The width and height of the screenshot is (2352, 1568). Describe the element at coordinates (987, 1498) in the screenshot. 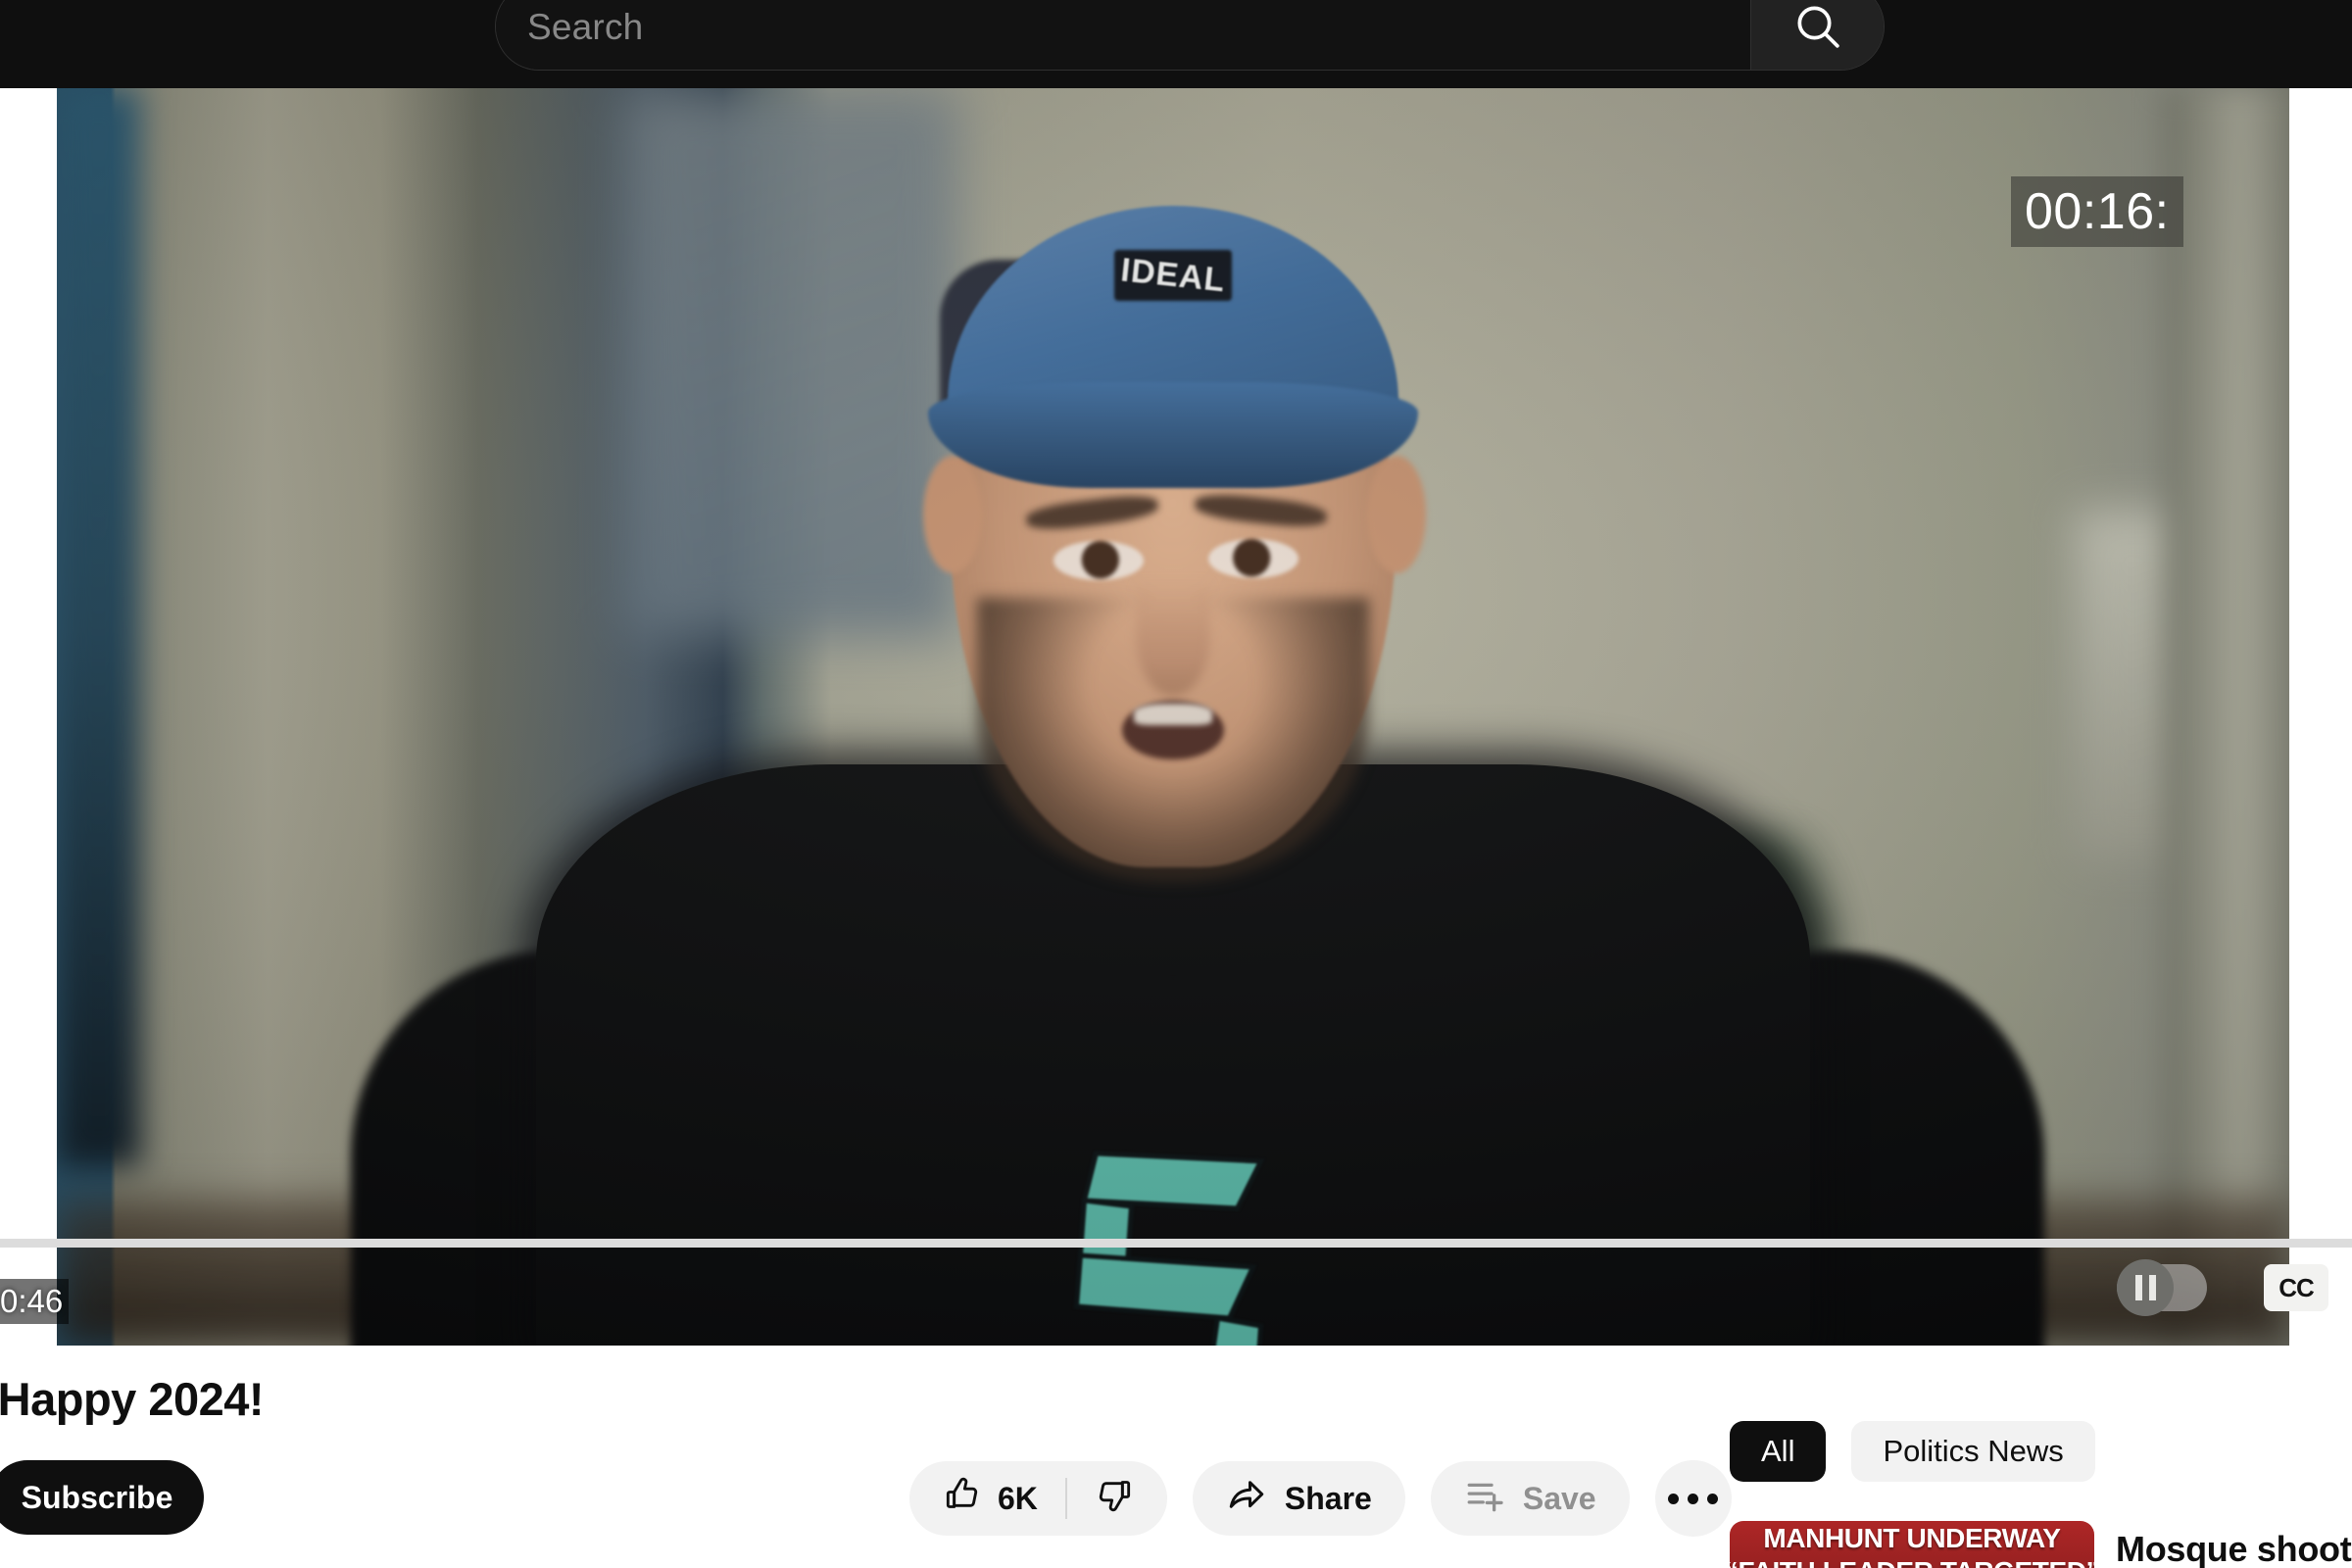

I see `like-button: 6K` at that location.